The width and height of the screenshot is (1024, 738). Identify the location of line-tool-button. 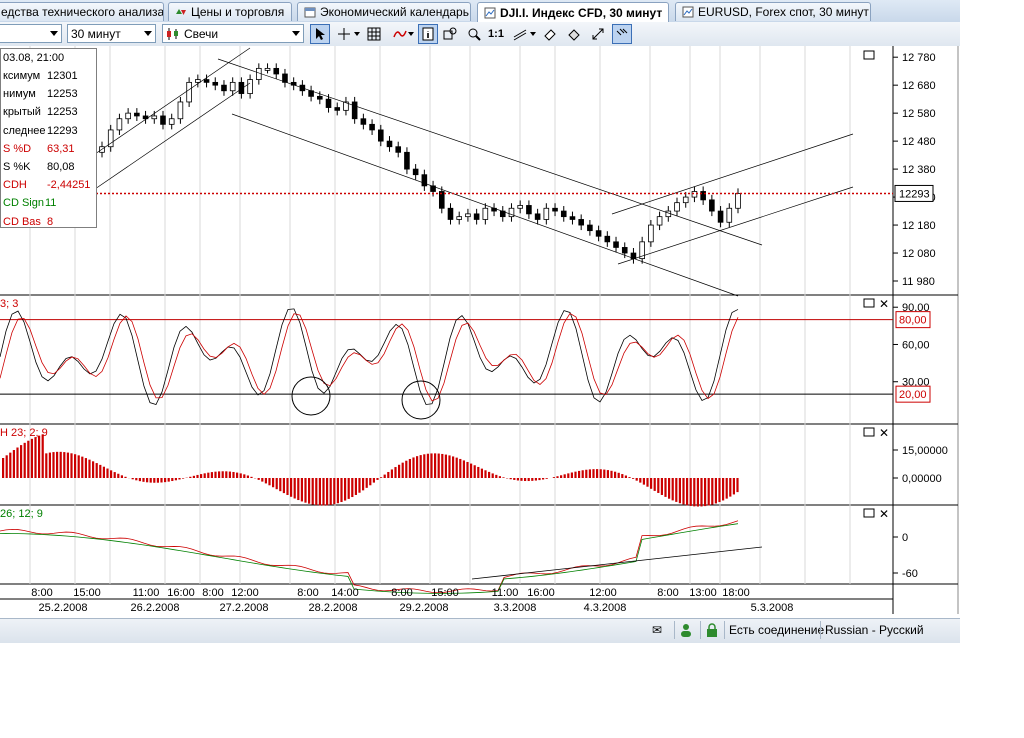
(520, 34).